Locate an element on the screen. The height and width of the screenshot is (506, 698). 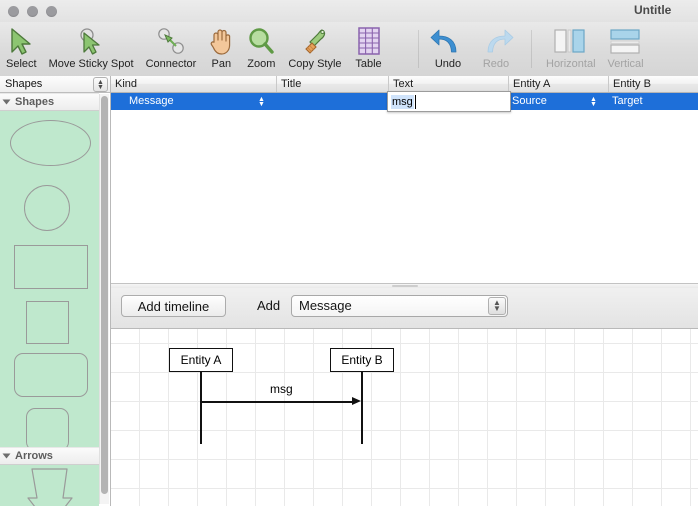
arrows-palette is located at coordinates (49, 485).